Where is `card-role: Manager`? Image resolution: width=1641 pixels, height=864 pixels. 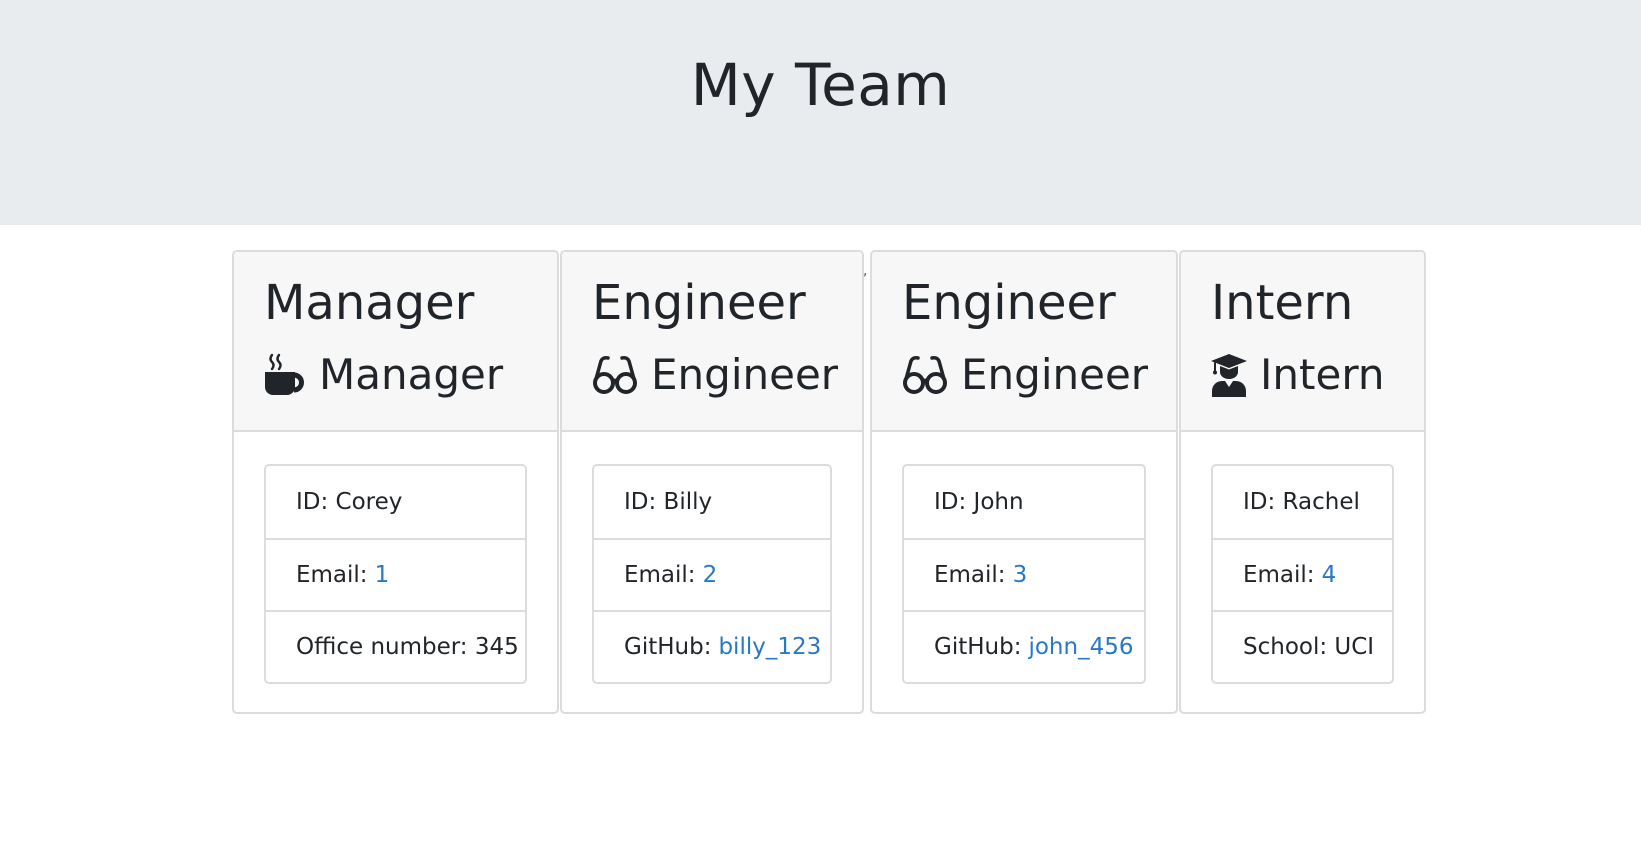 card-role: Manager is located at coordinates (383, 375).